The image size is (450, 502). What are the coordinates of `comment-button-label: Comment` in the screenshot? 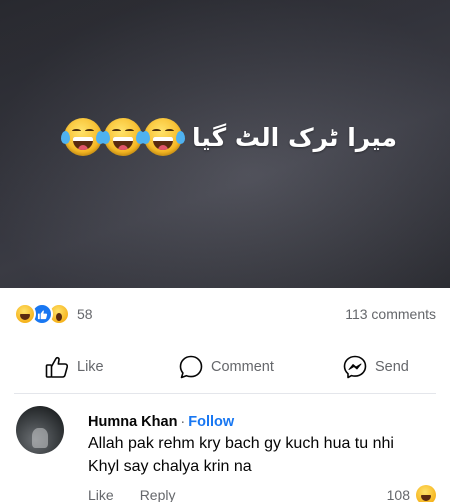 It's located at (242, 367).